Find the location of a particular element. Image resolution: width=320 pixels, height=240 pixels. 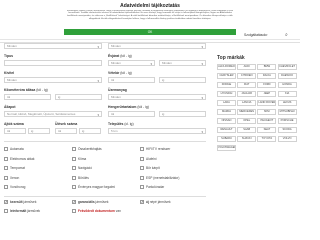

power-to-input: ig is located at coordinates (182, 114).